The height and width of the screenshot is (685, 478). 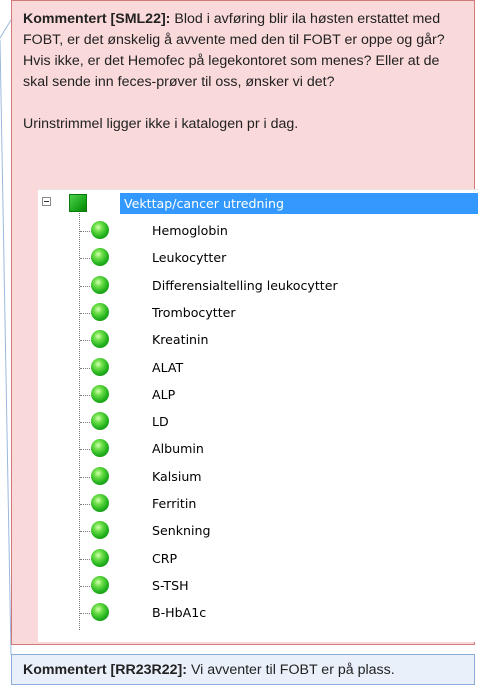 What do you see at coordinates (168, 367) in the screenshot?
I see `tree-node-label: ALAT` at bounding box center [168, 367].